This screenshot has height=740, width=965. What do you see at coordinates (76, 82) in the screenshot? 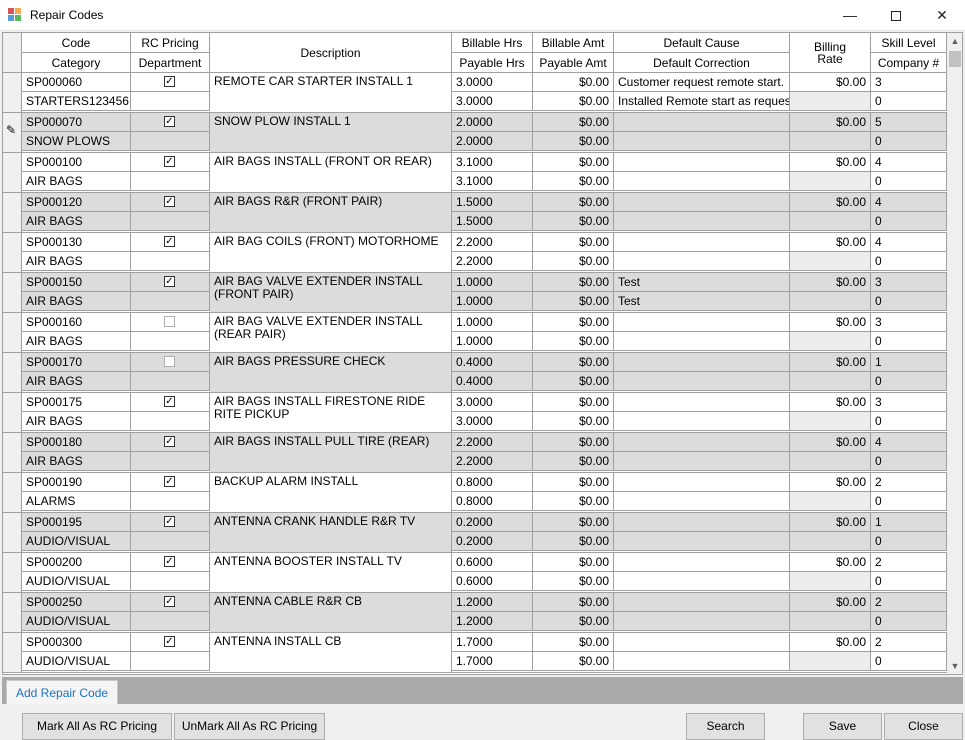
I see `code-cell: SP000060` at bounding box center [76, 82].